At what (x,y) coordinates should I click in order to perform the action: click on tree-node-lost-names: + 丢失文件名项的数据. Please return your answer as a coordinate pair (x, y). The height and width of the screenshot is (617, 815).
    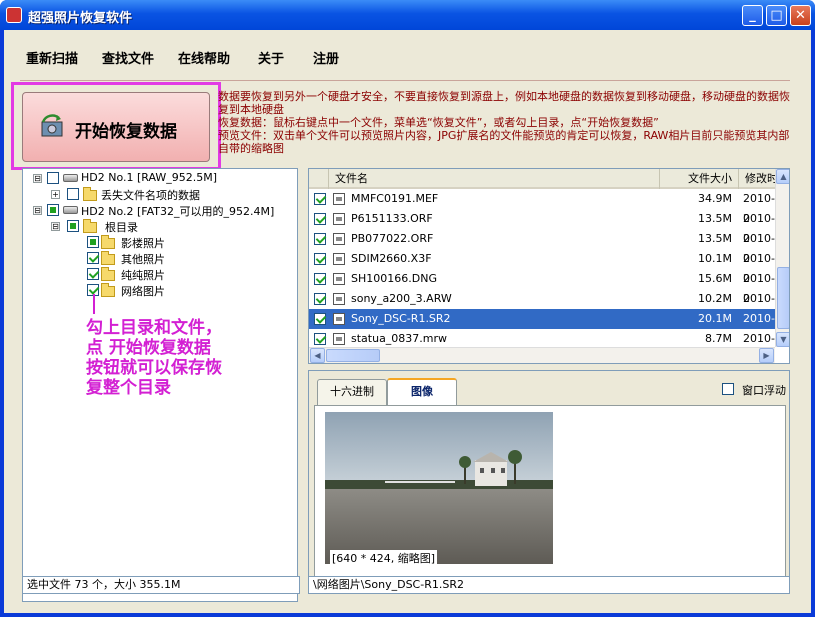
    Looking at the image, I should click on (161, 194).